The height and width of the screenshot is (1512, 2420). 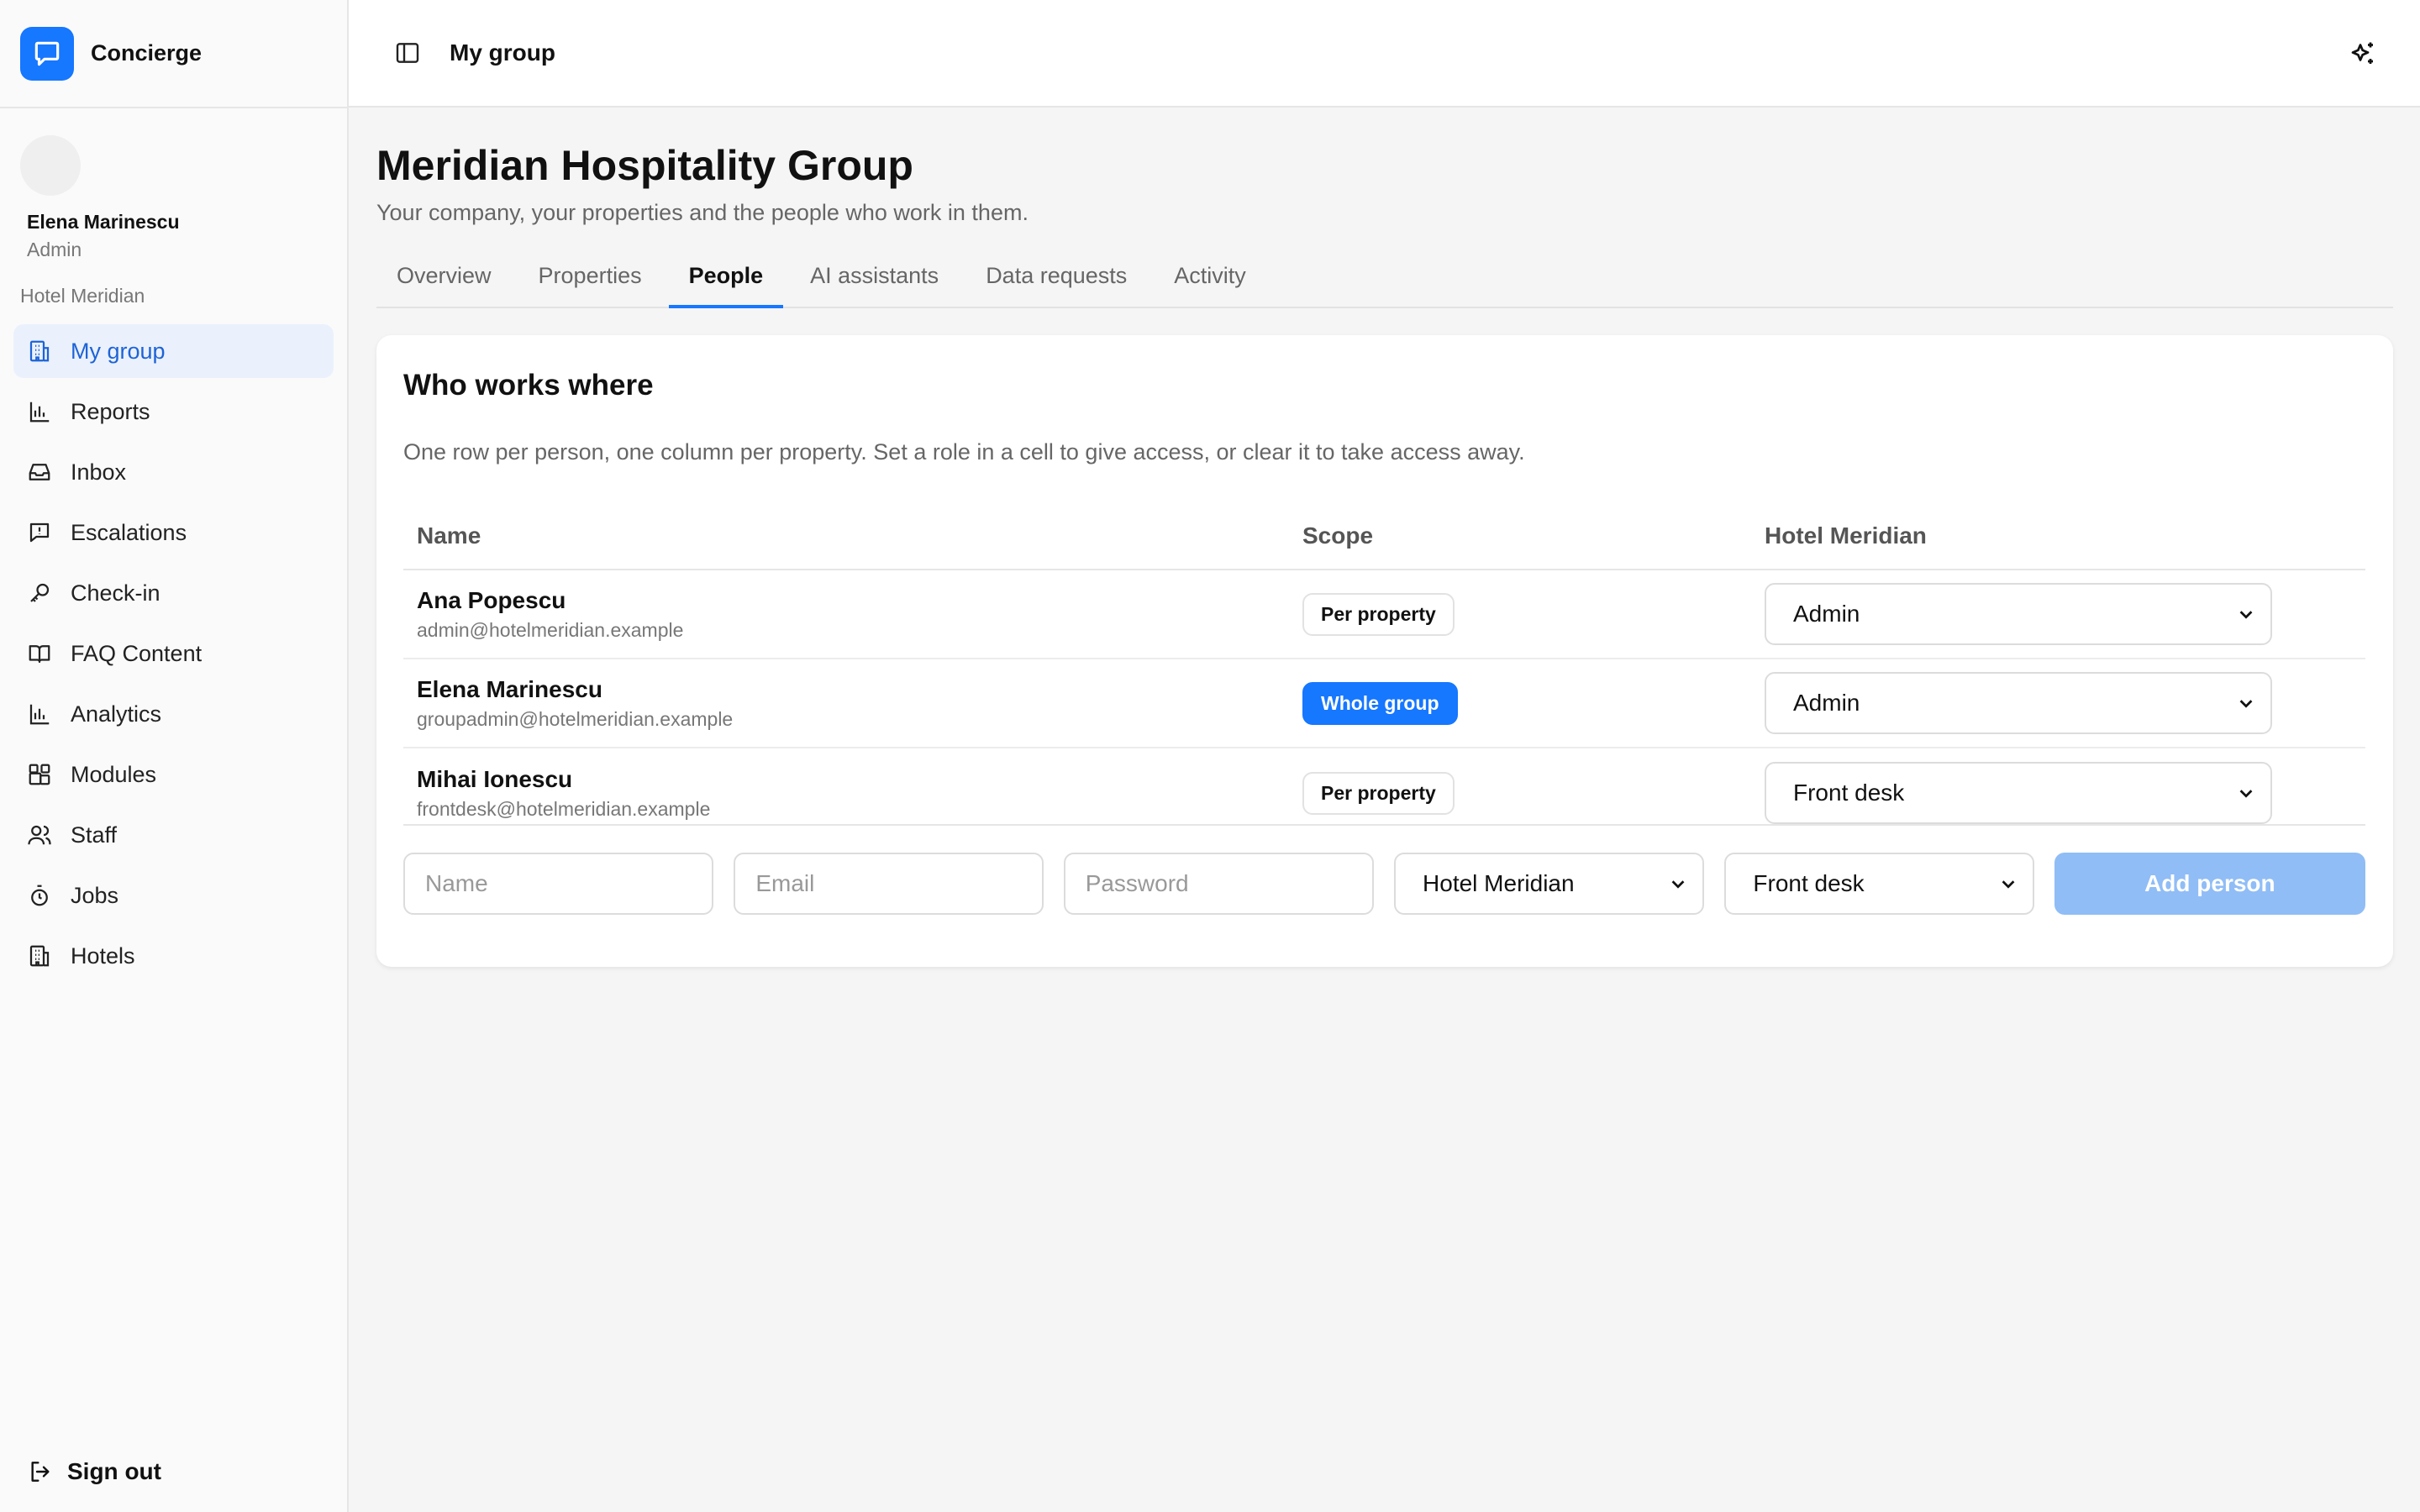 I want to click on sign-out-label: Sign out, so click(x=114, y=1471).